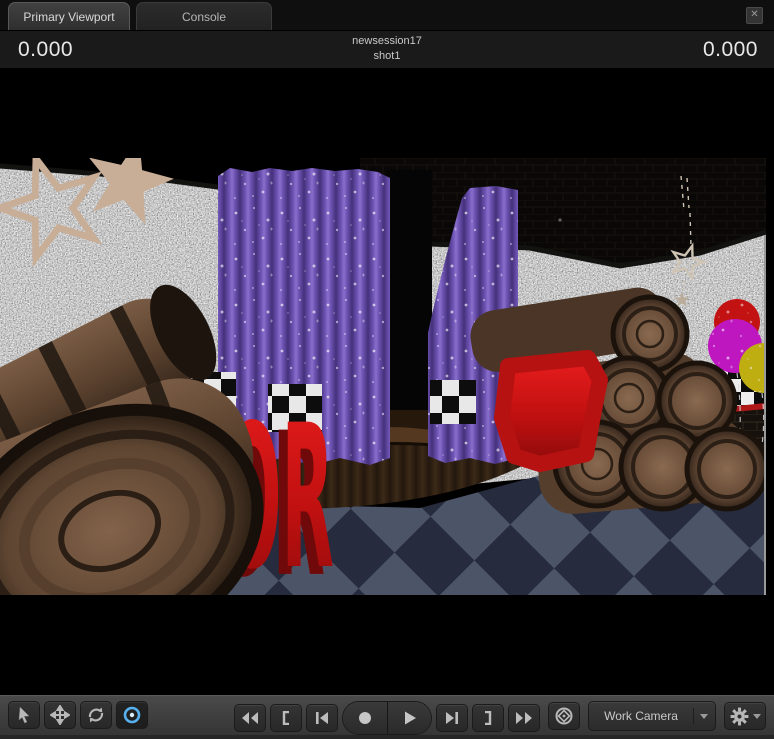 The height and width of the screenshot is (739, 774). I want to click on tab-console: Console, so click(204, 16).